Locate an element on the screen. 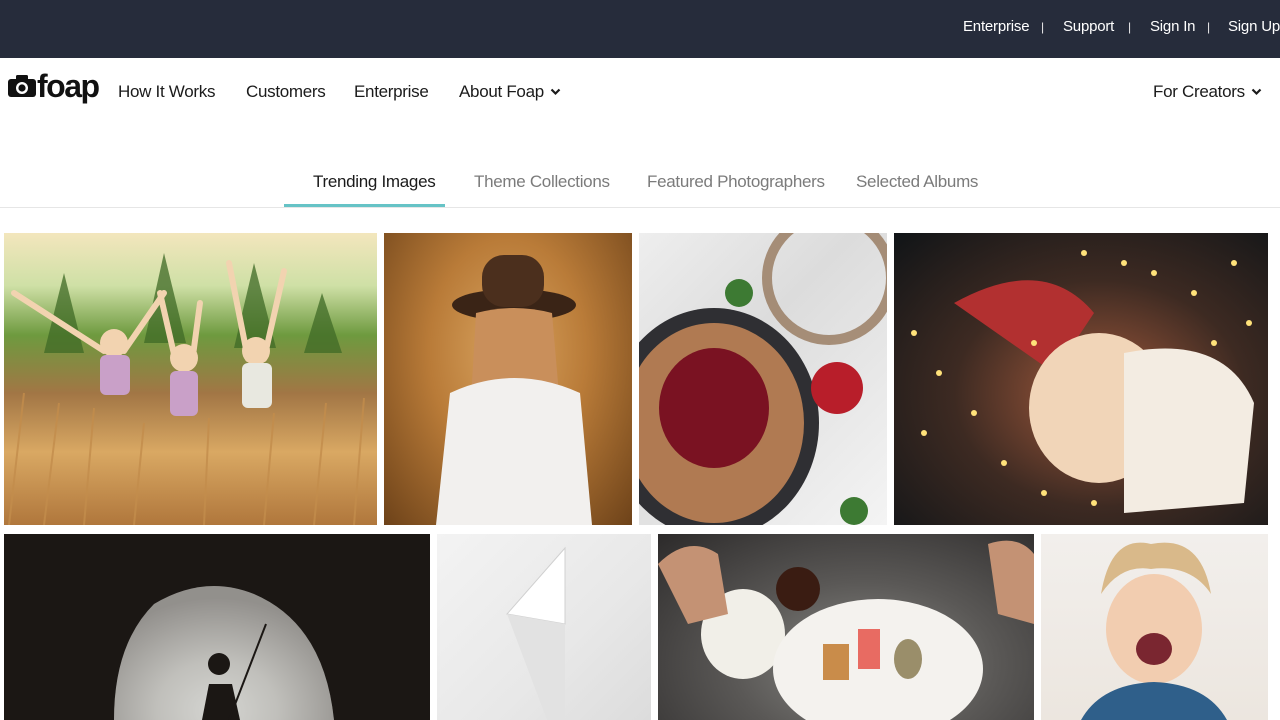 The height and width of the screenshot is (720, 1280). tab-theme-collections: Theme Collections is located at coordinates (542, 182).